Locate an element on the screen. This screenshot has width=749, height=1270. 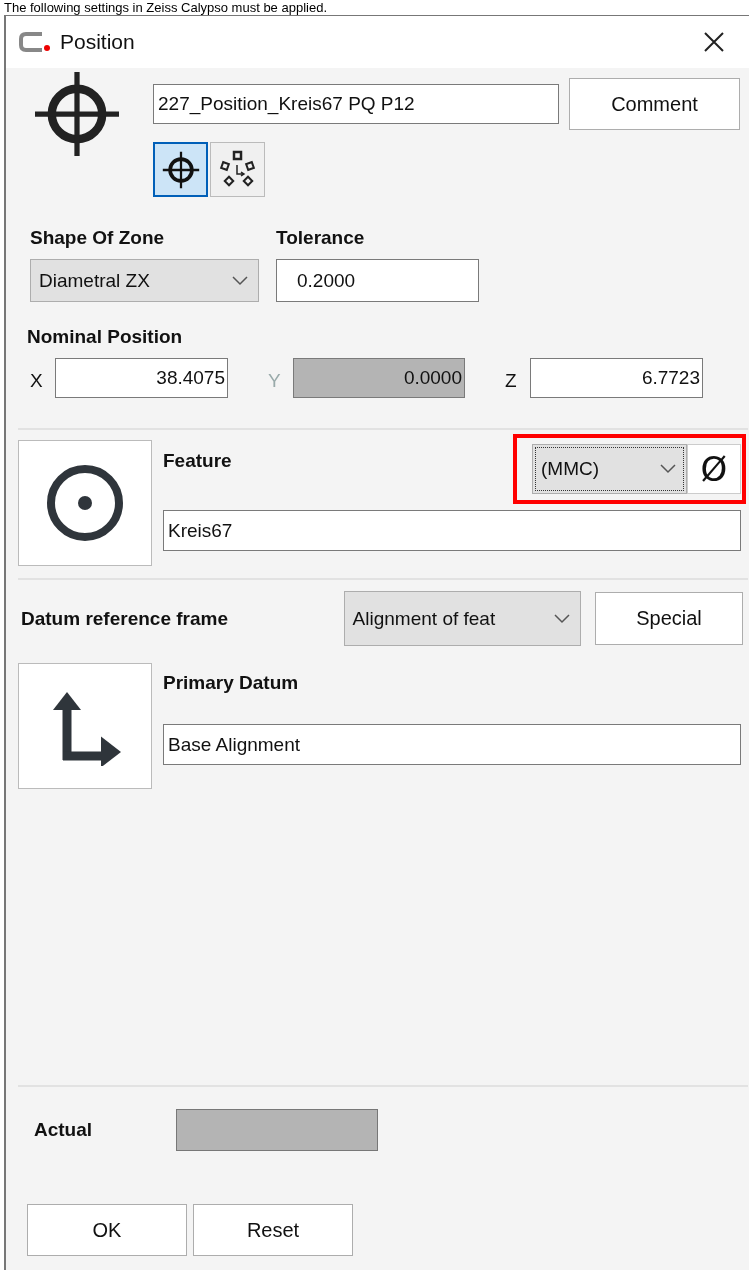
tolerance-field: 0.2000 is located at coordinates (377, 280).